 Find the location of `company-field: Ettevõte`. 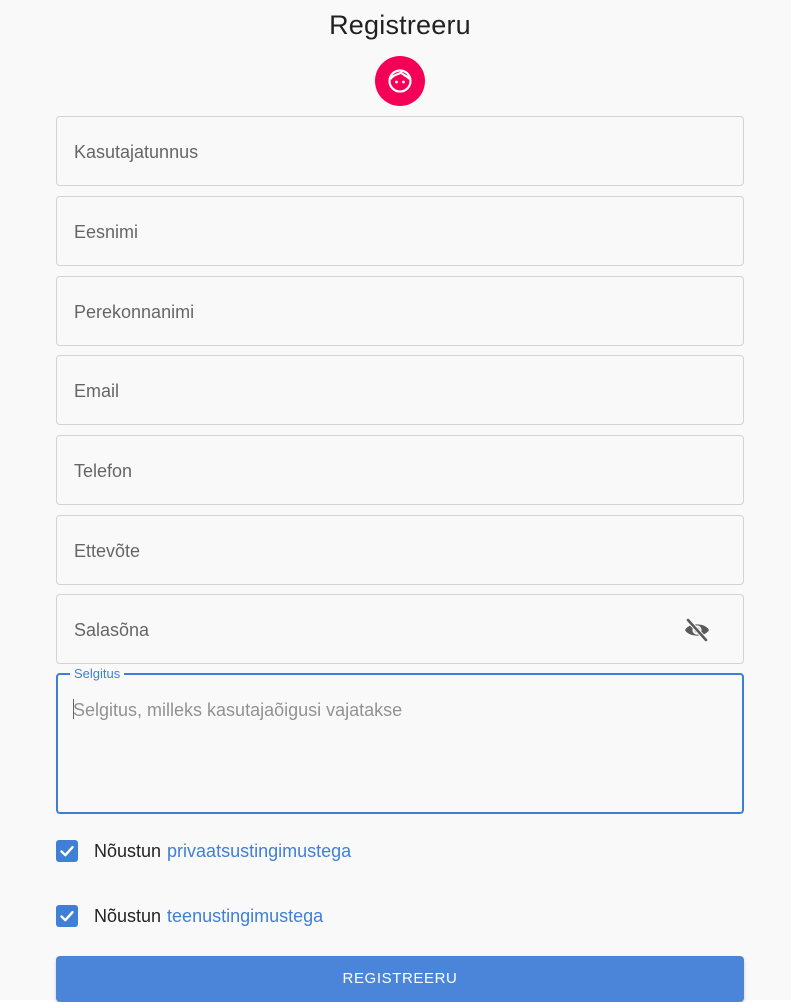

company-field: Ettevõte is located at coordinates (400, 550).